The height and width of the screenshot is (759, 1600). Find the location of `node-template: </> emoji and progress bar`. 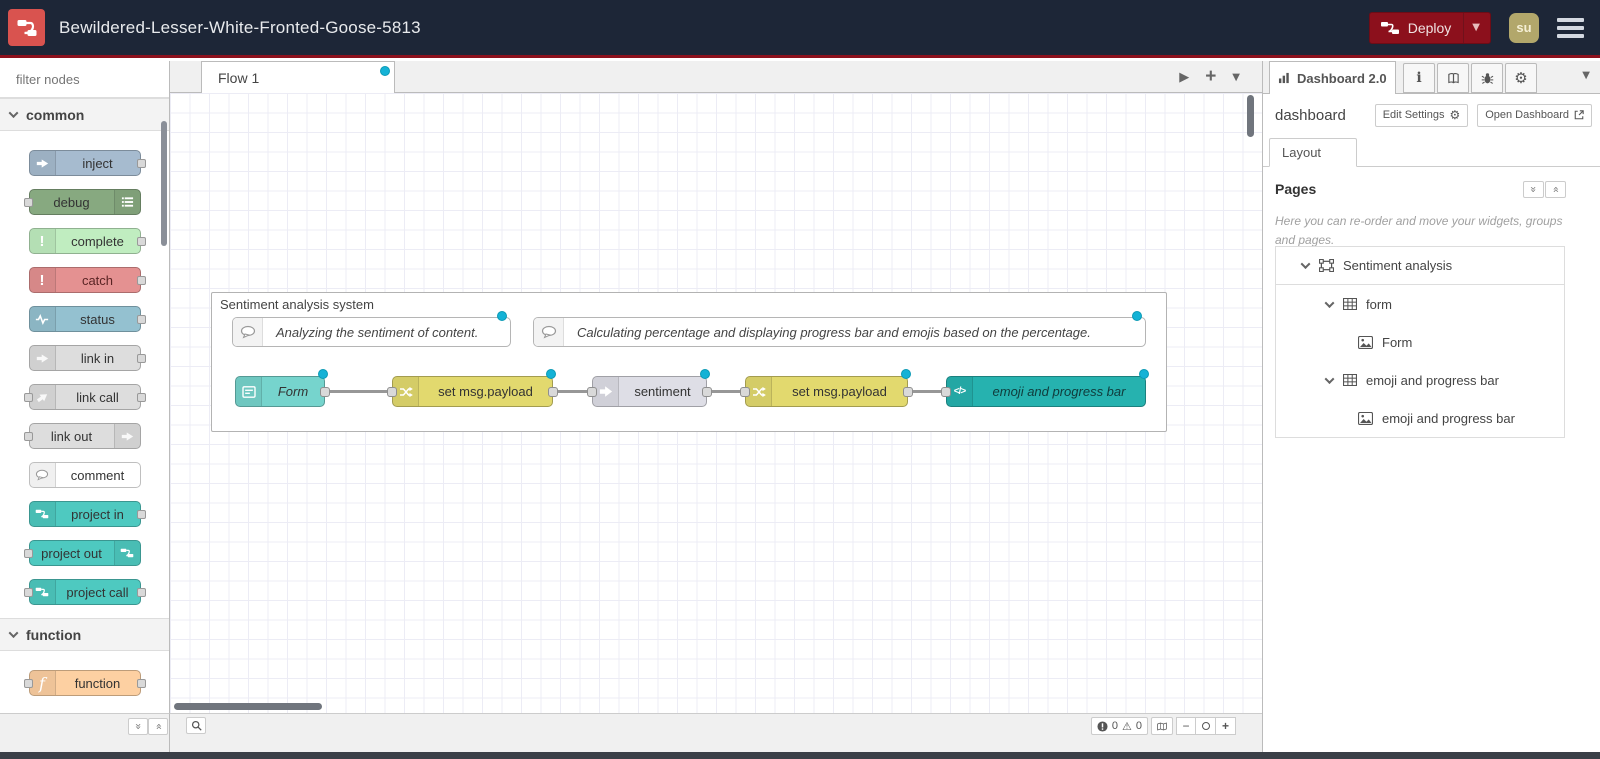

node-template: </> emoji and progress bar is located at coordinates (1045, 388).